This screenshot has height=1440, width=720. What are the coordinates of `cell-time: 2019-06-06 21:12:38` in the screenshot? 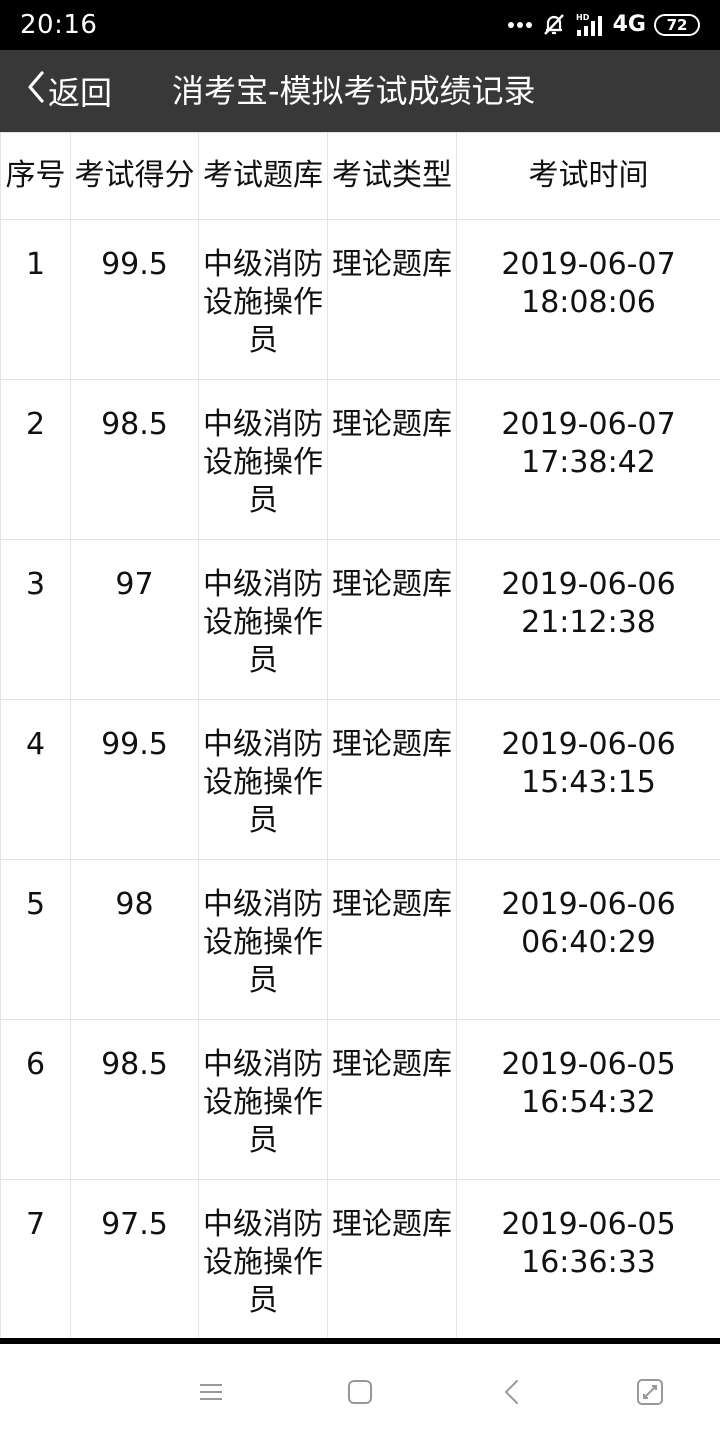 It's located at (588, 619).